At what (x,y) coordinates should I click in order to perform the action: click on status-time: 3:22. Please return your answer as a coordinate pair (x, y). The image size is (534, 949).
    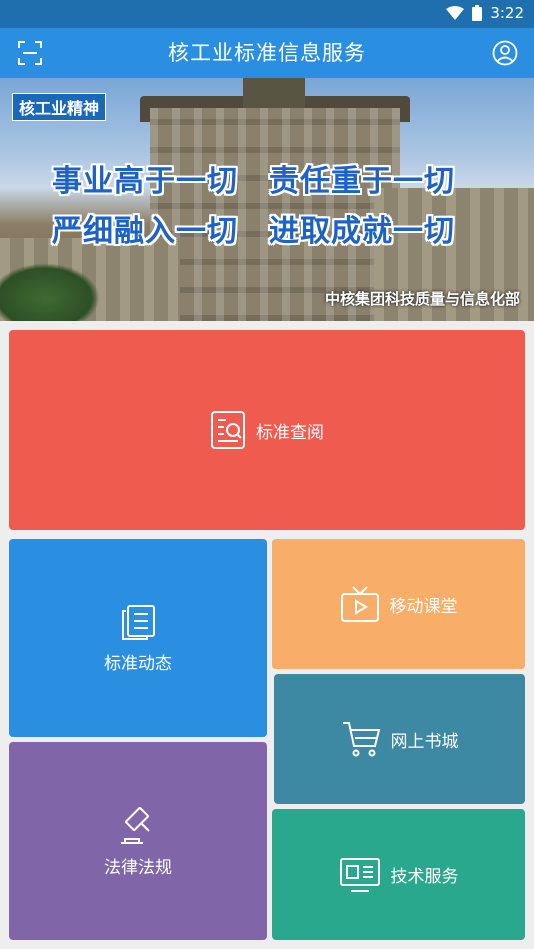
    Looking at the image, I should click on (507, 13).